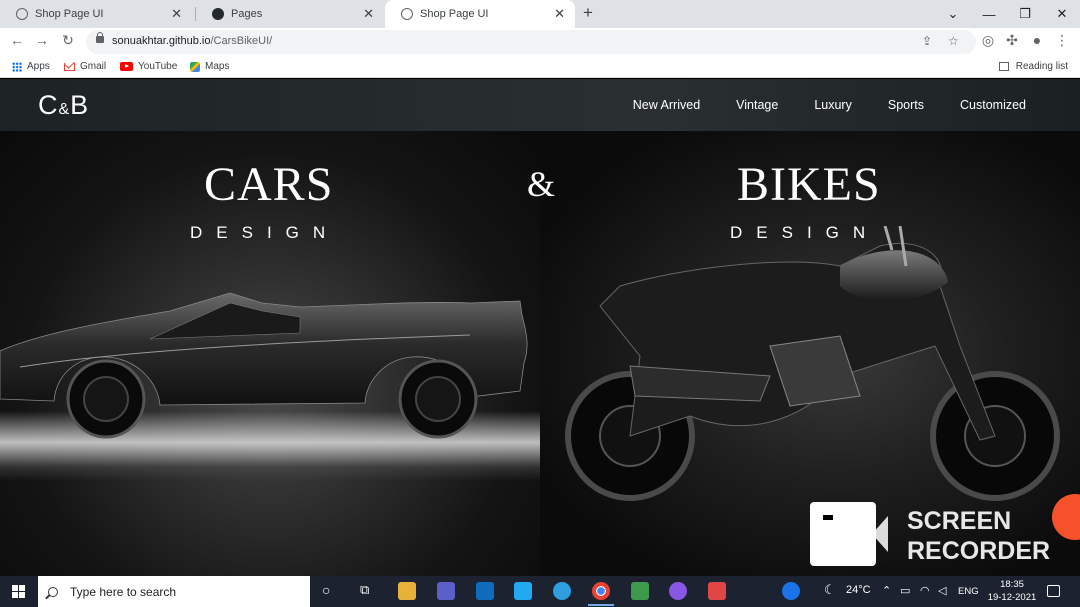  I want to click on address-bar: sonuakhtar.github.io/CarsBikeUI/ ⇪ ☆, so click(531, 42).